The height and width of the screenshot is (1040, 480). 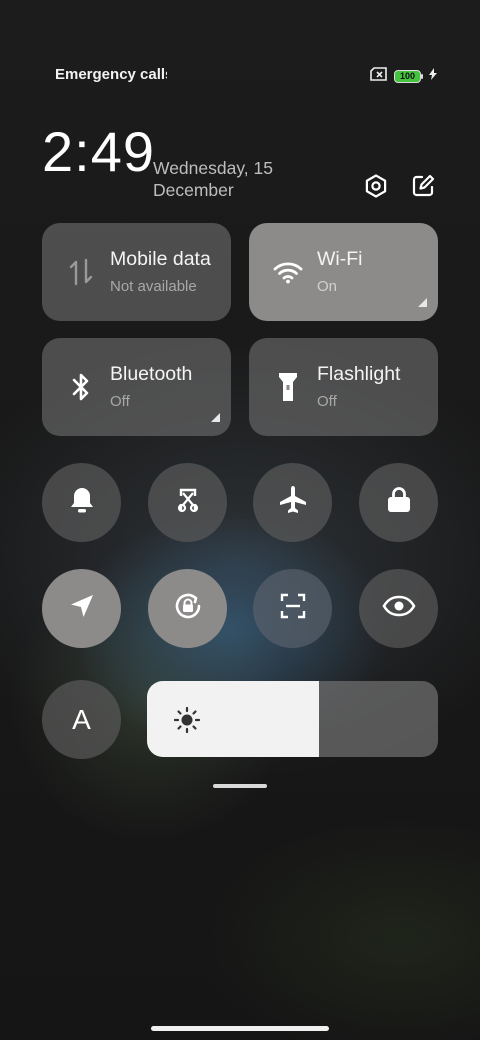 I want to click on tile-flashlight: Flashlight Off, so click(x=343, y=387).